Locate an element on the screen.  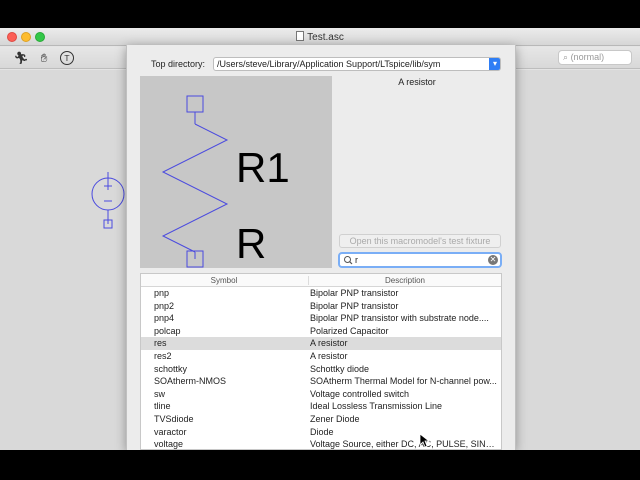
symbol-description-cell: Schottky diode is located at coordinates (340, 368).